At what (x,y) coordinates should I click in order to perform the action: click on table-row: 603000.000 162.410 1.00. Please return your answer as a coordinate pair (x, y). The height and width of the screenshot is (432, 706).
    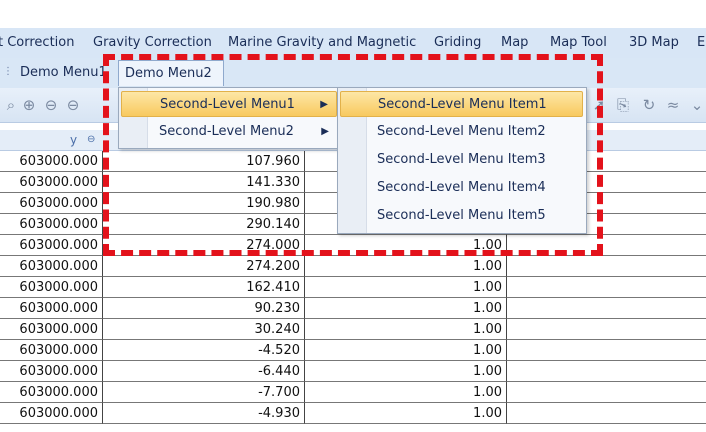
    Looking at the image, I should click on (353, 287).